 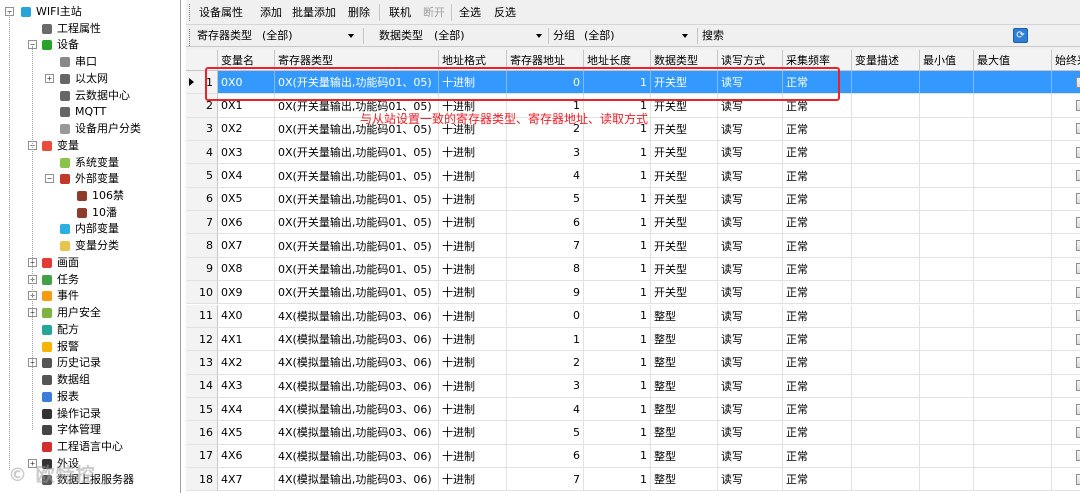 I want to click on row-header: 14, so click(x=202, y=386).